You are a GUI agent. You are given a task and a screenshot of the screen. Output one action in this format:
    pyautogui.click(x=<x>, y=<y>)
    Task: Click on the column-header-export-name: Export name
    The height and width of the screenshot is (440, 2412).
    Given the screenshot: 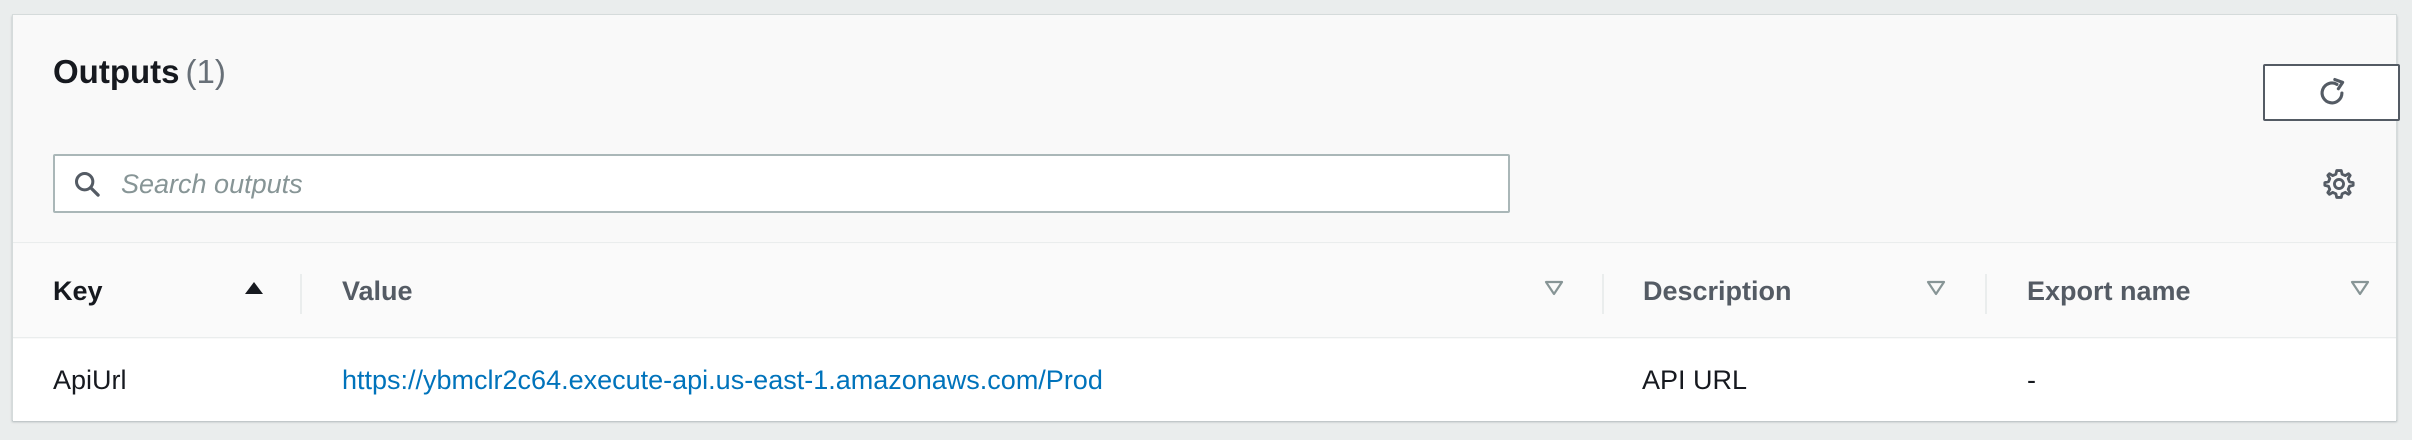 What is the action you would take?
    pyautogui.click(x=2109, y=291)
    